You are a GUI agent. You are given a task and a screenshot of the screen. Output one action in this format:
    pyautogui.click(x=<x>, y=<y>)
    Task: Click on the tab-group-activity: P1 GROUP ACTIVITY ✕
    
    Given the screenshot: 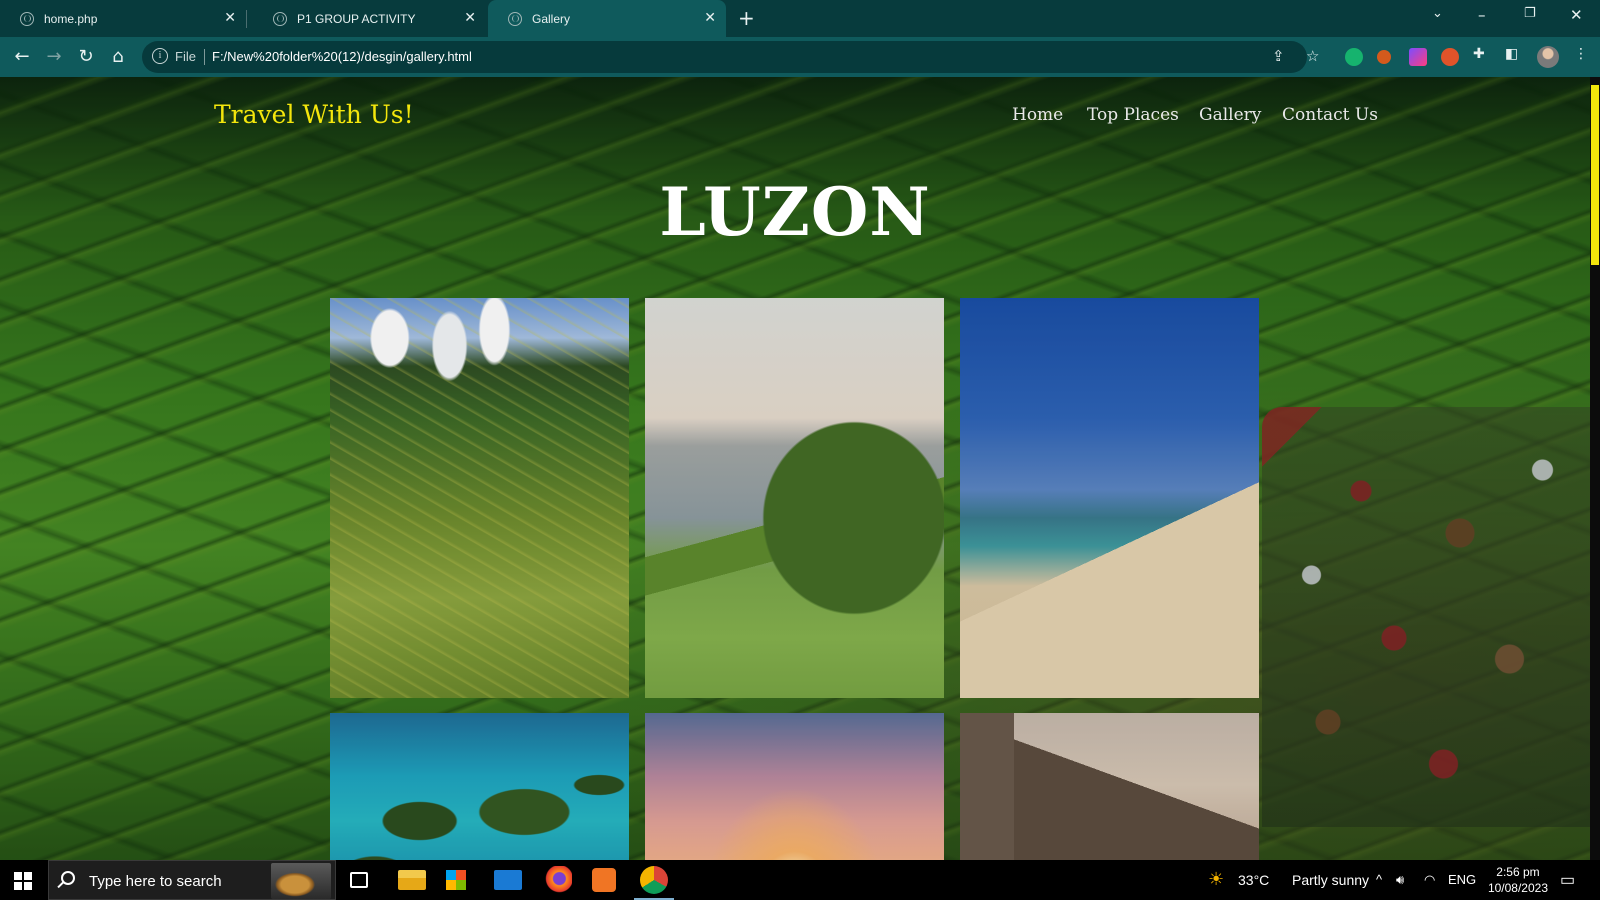 What is the action you would take?
    pyautogui.click(x=369, y=18)
    